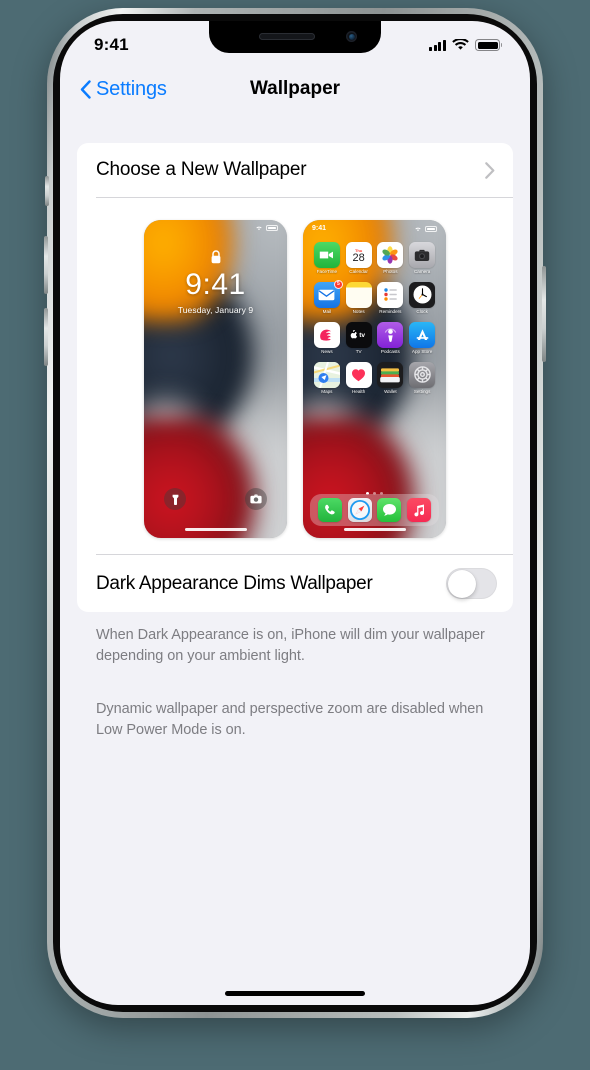  I want to click on facetime-icon, so click(326, 255).